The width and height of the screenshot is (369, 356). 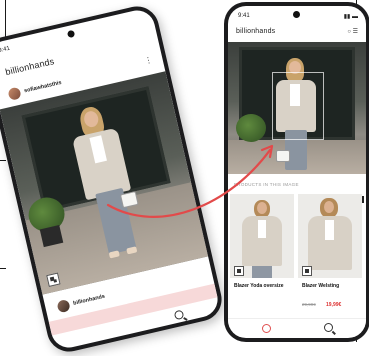 What do you see at coordinates (266, 184) in the screenshot?
I see `section-title: PRODUCTS IN THIS IMAGE` at bounding box center [266, 184].